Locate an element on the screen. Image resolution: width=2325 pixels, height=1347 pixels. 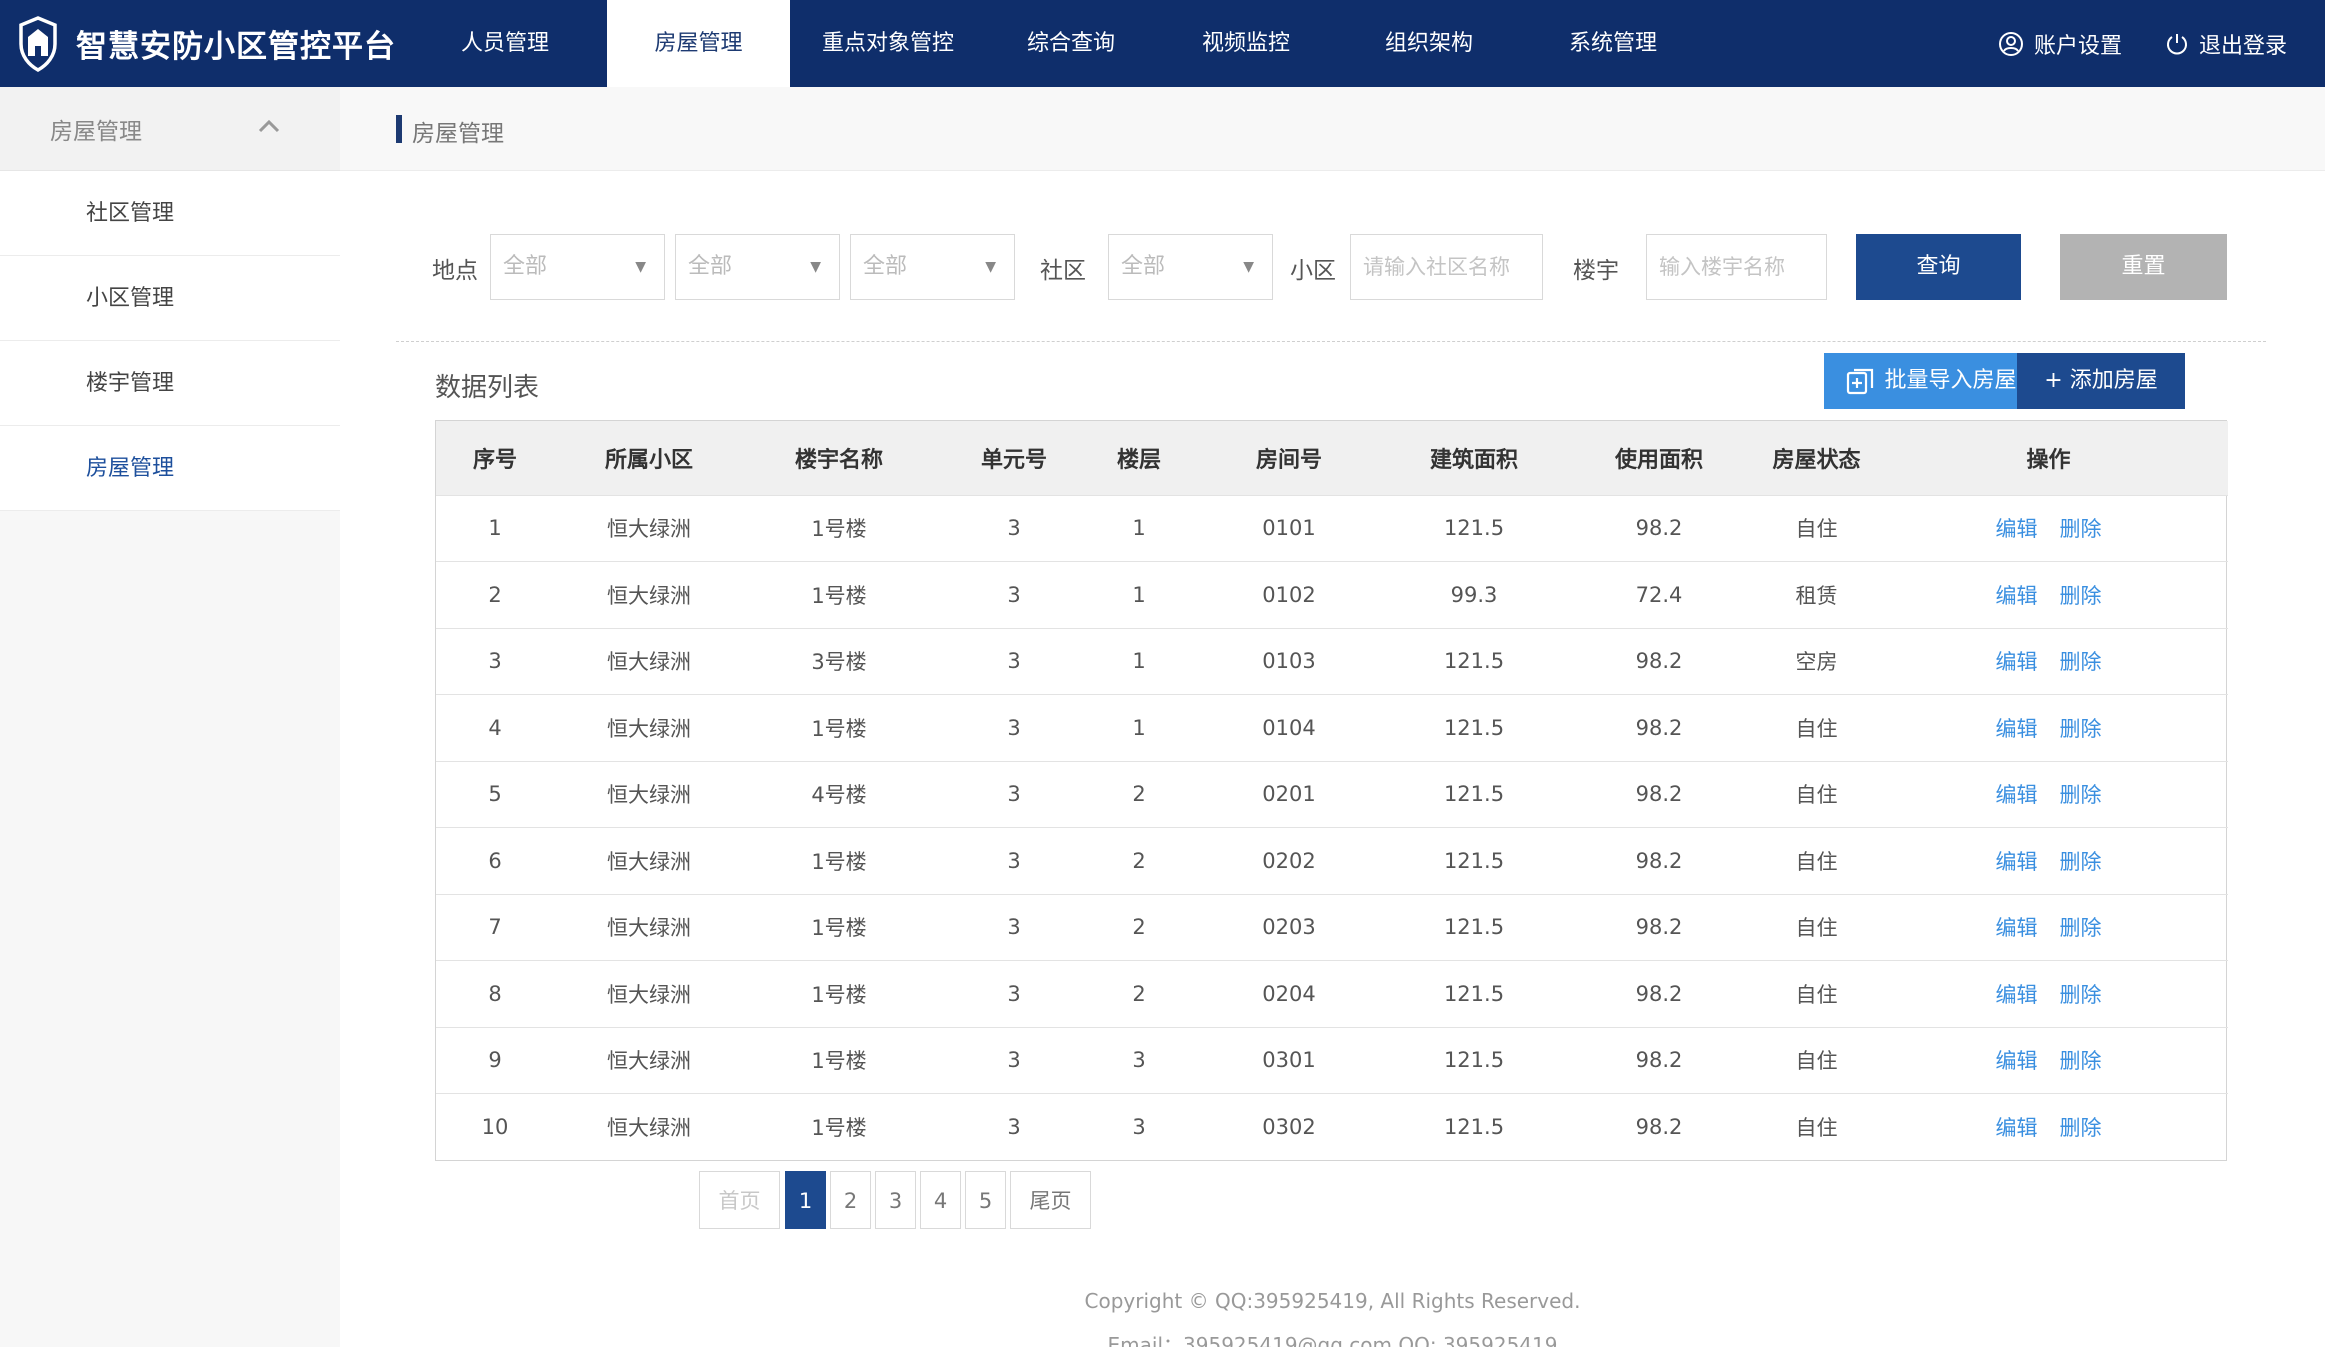
page-button-4: 4 is located at coordinates (940, 1200).